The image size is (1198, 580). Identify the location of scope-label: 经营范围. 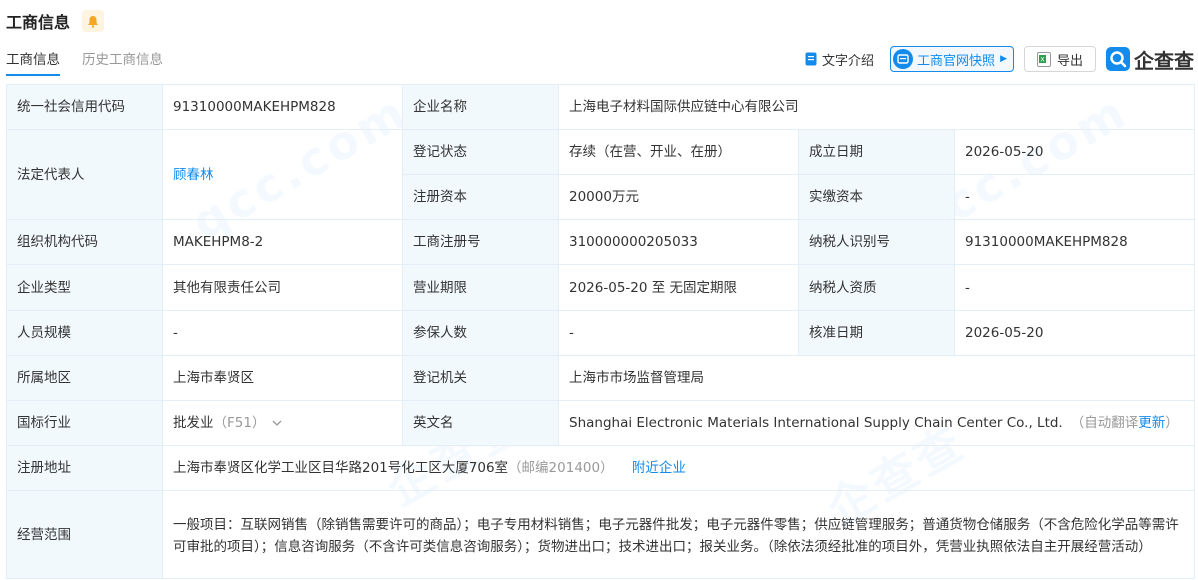
(84, 534).